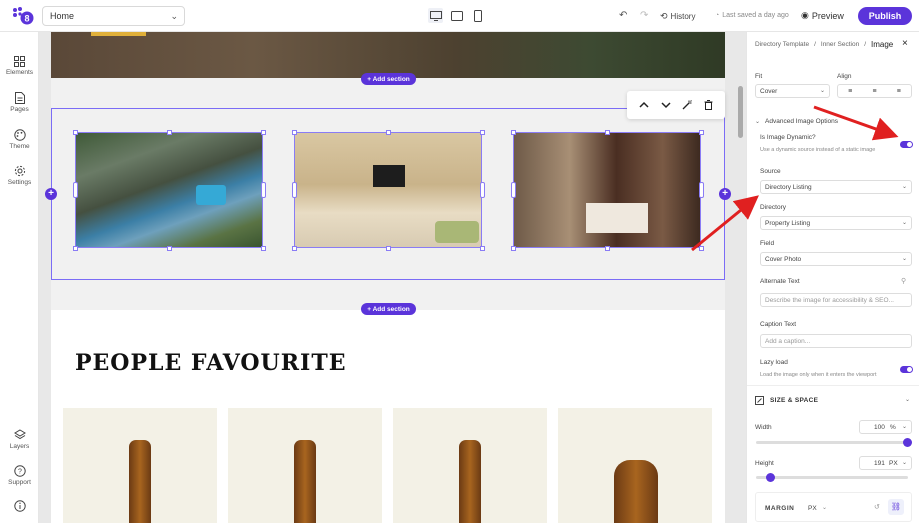 The image size is (919, 523). I want to click on hero-accent-bar, so click(118, 34).